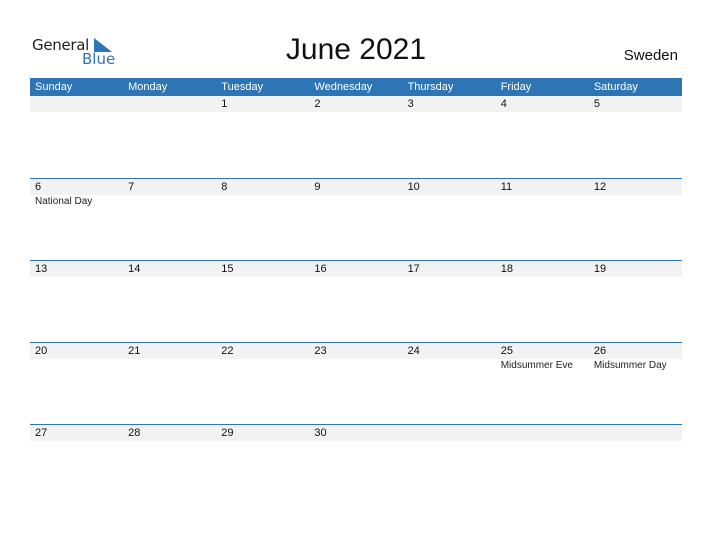 The height and width of the screenshot is (550, 712). What do you see at coordinates (224, 187) in the screenshot?
I see `day-number: 8` at bounding box center [224, 187].